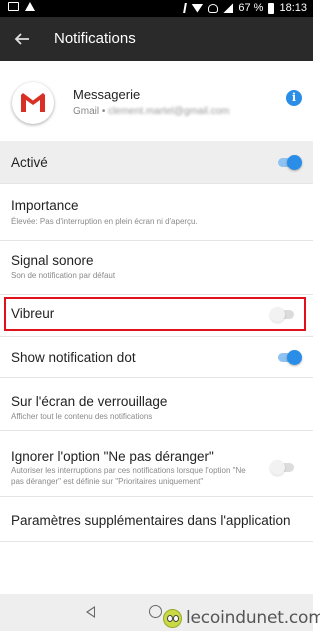 The height and width of the screenshot is (631, 320). I want to click on status-bar: 67 % 18:13, so click(156, 8).